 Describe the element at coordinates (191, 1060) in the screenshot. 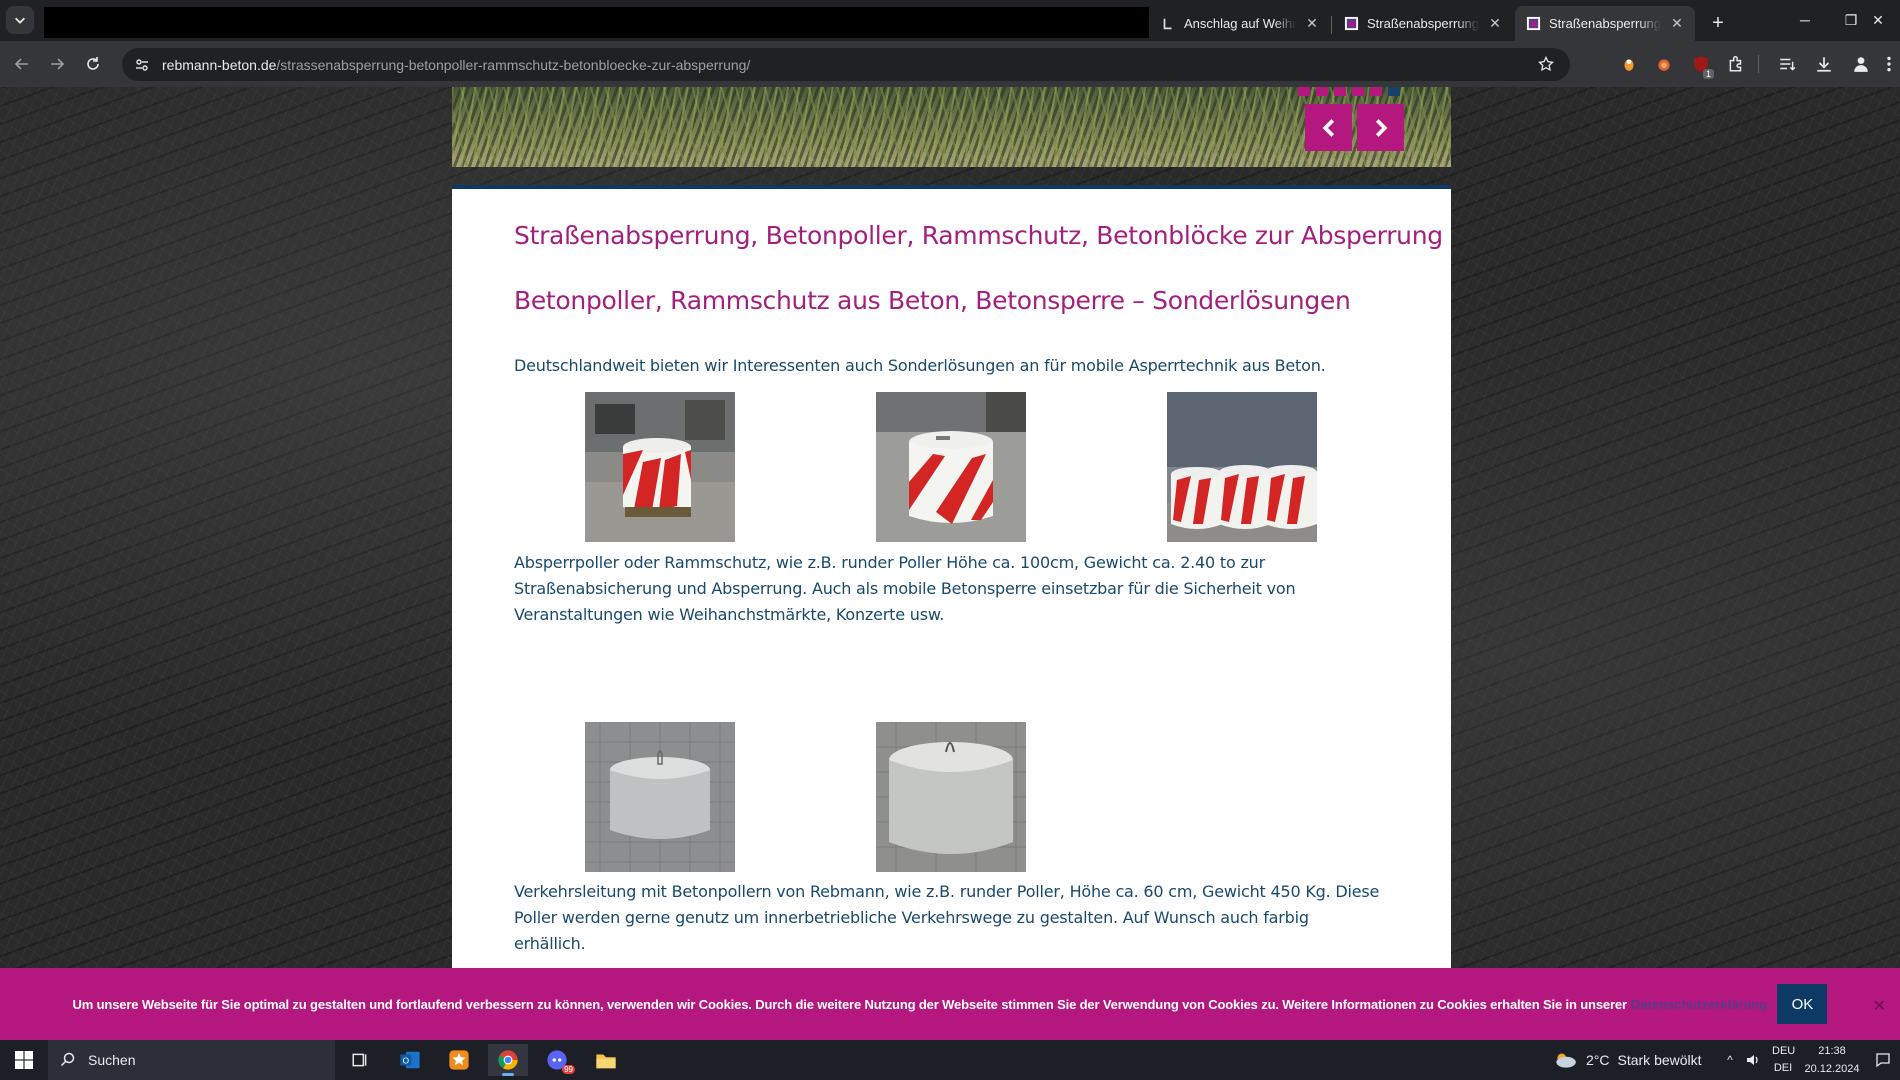

I see `taskbar-search: Suchen` at that location.